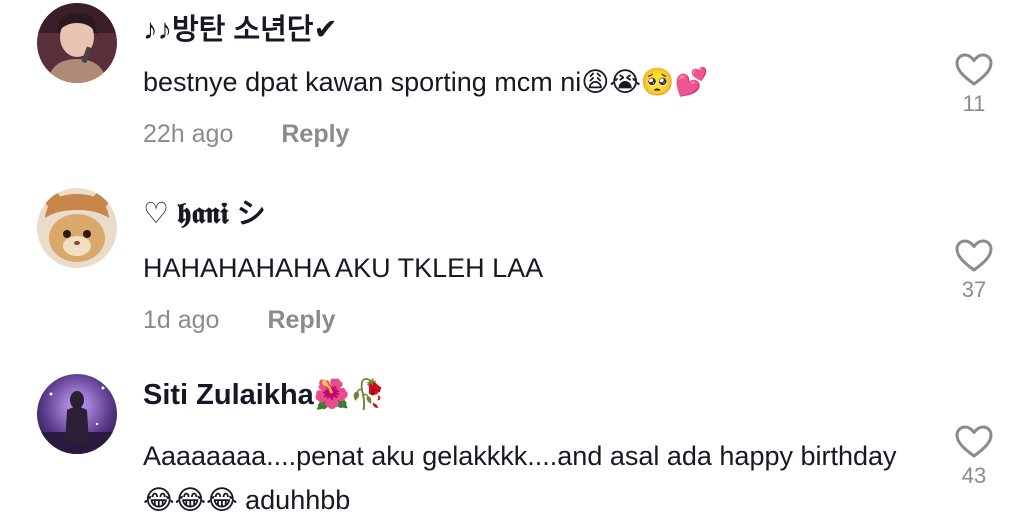  I want to click on comment-meta: 22h ago Reply, so click(246, 134).